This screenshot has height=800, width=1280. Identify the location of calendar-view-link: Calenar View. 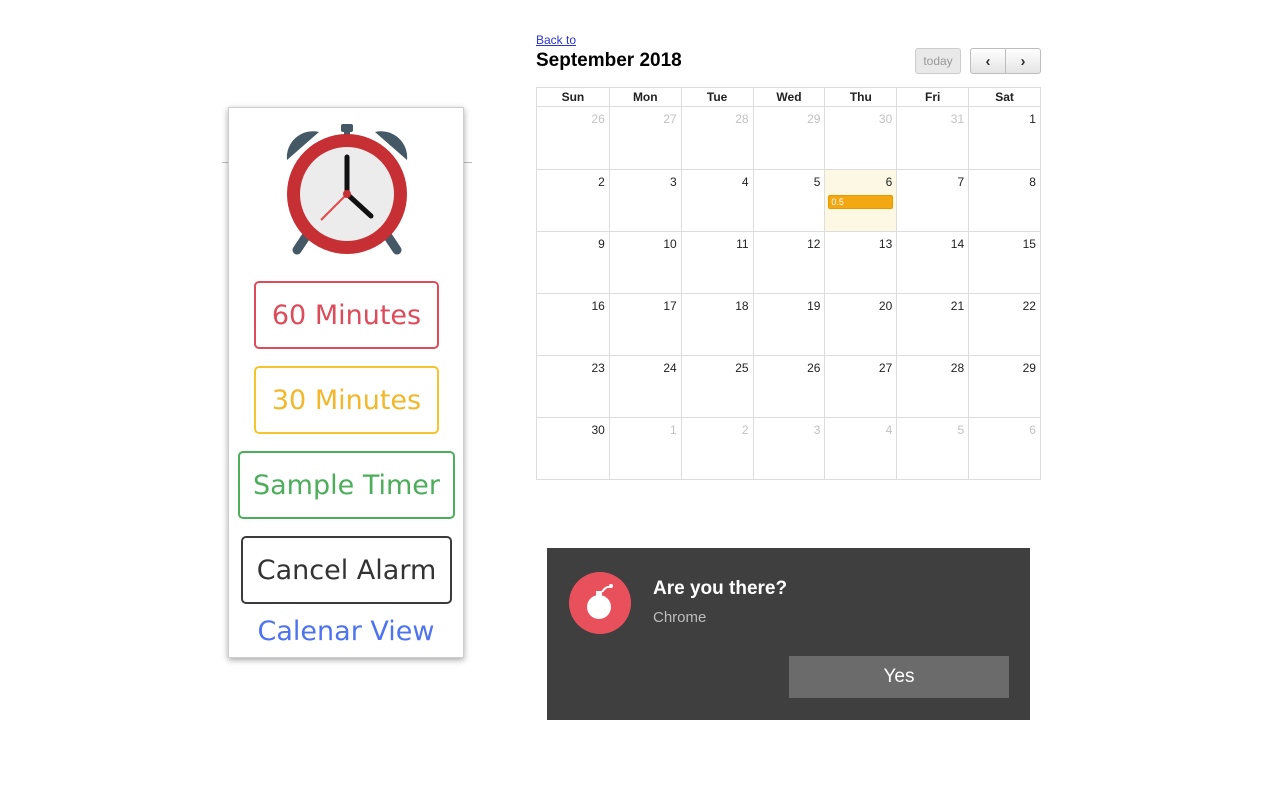
(346, 631).